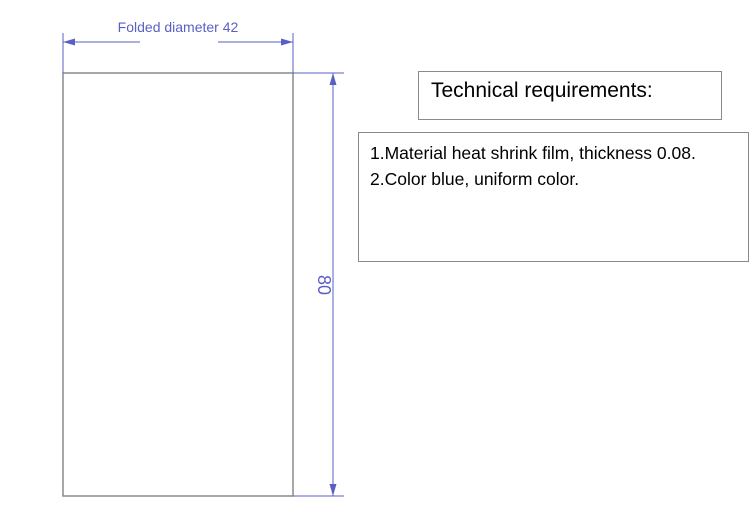 The image size is (750, 513). I want to click on width-dimension-label: Folded diameter 42, so click(178, 27).